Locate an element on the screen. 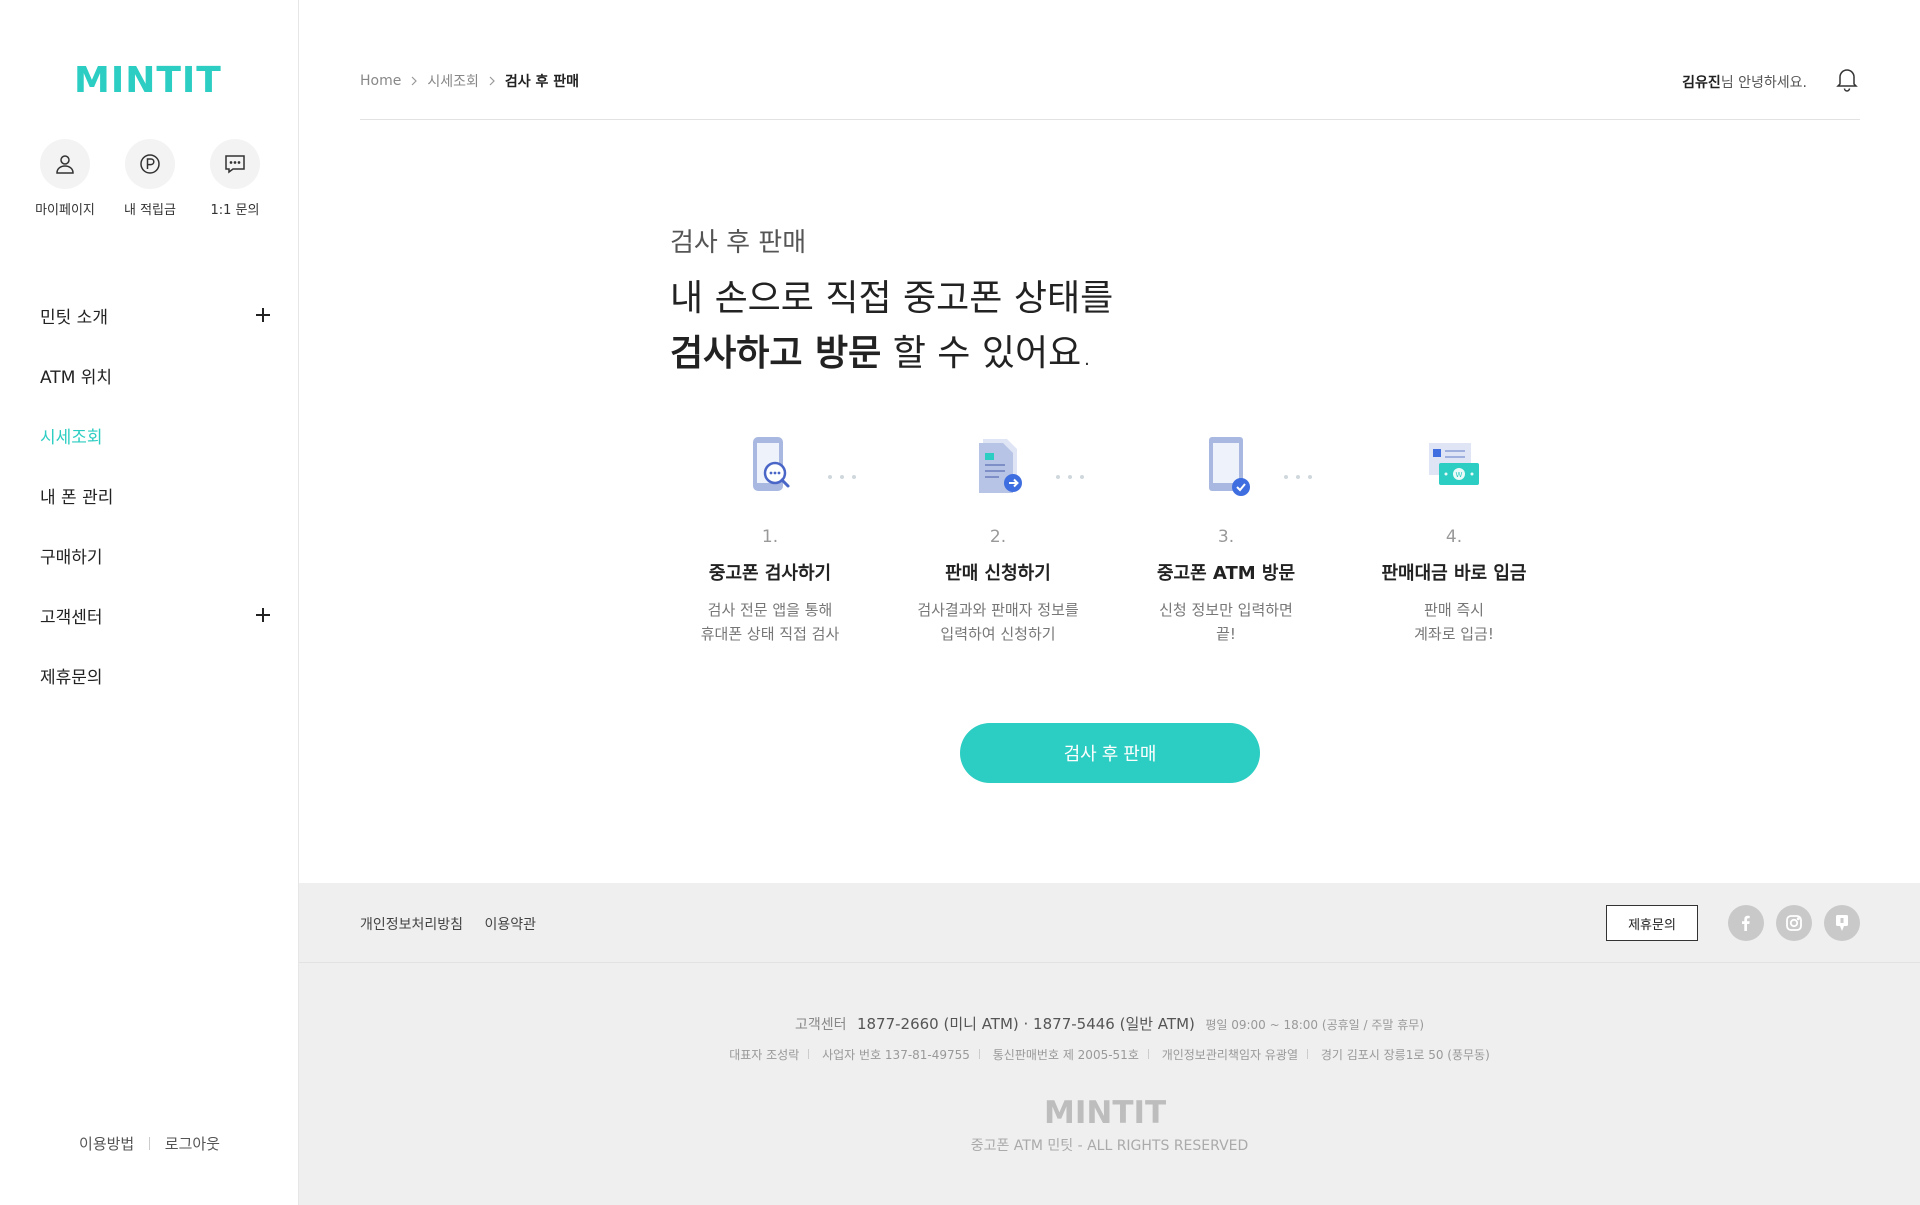 This screenshot has width=1920, height=1205. terms-link: 이용약관 is located at coordinates (511, 925).